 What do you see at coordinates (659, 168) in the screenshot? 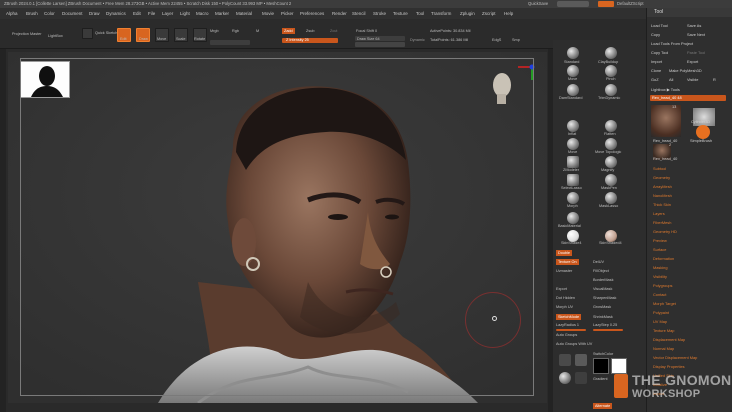
I see `section-subtool: Subtool` at bounding box center [659, 168].